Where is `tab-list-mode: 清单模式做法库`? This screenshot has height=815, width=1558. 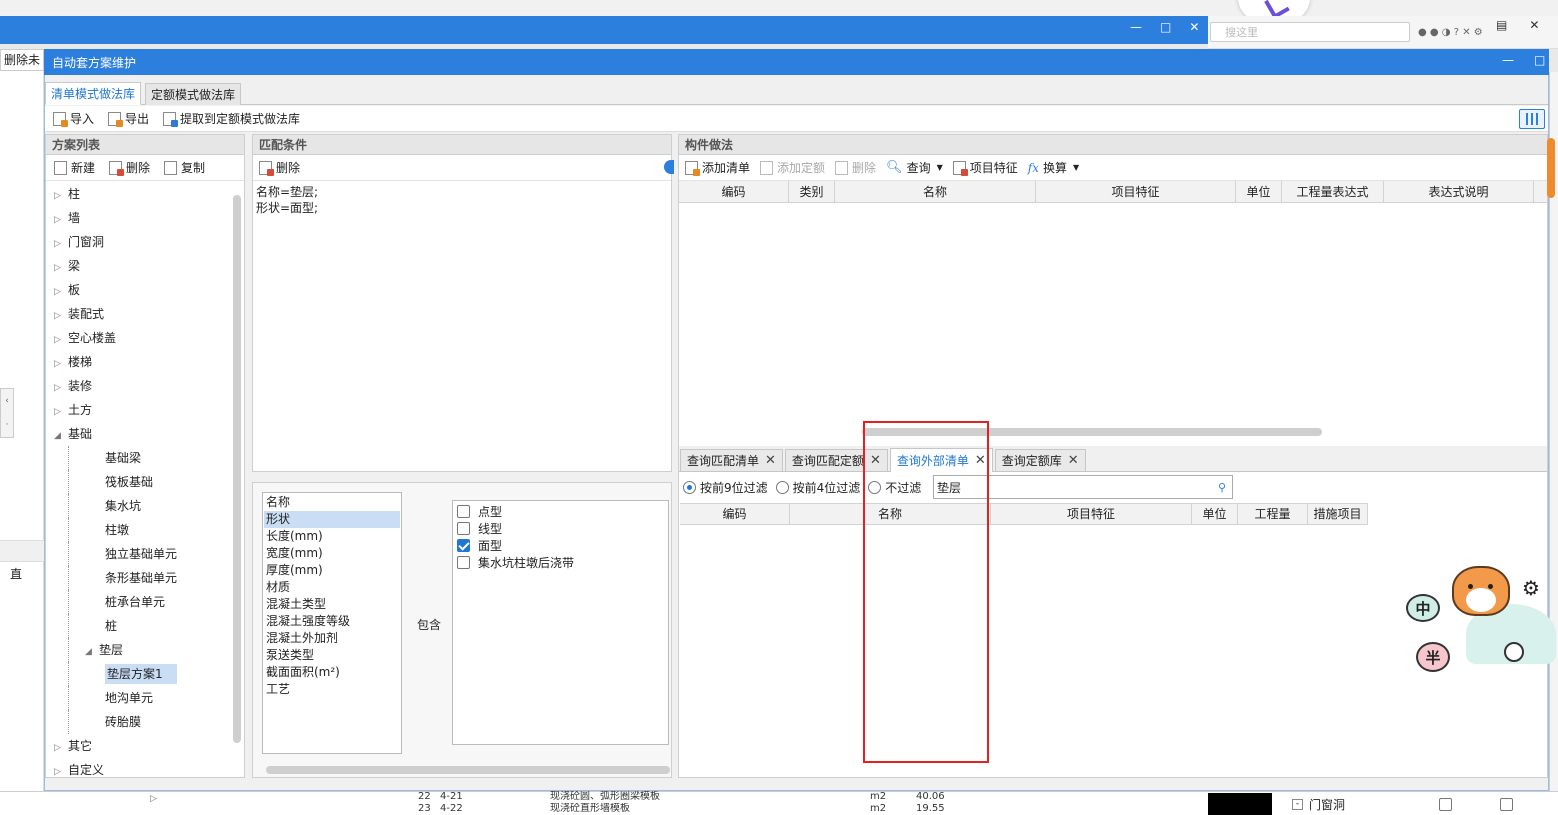
tab-list-mode: 清单模式做法库 is located at coordinates (93, 93).